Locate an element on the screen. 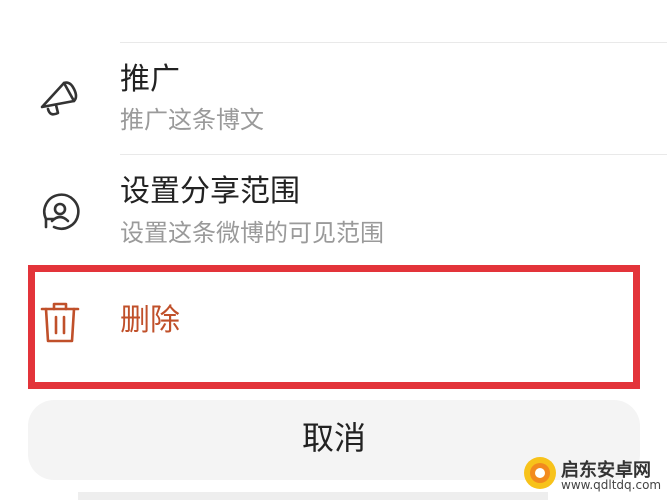  partial-icon is located at coordinates (60, 13).